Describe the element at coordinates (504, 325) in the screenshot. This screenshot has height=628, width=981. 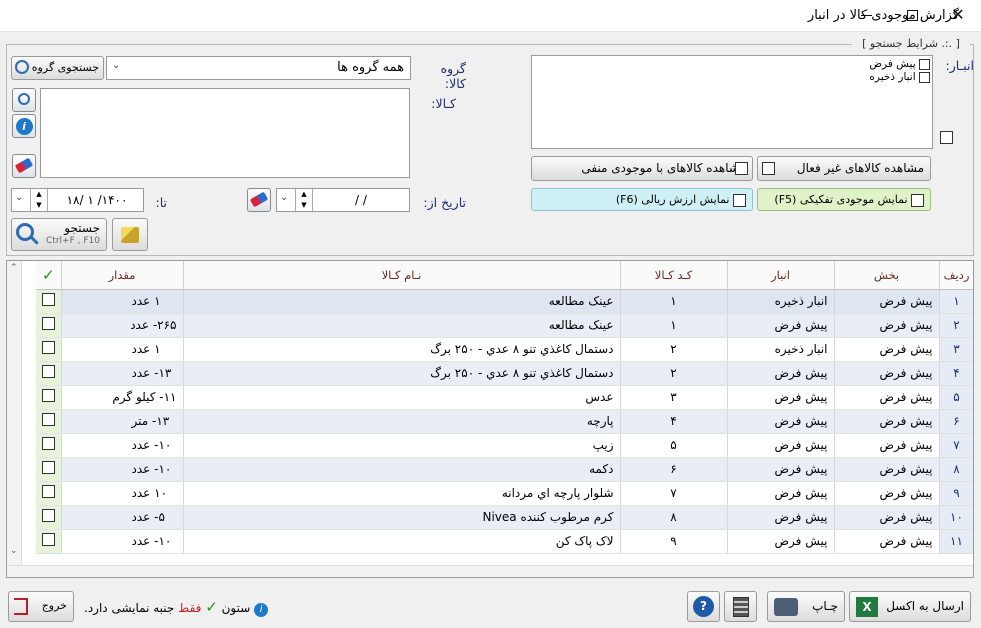
I see `table-row: ۲۶۵- عدد عينک مطالعه ۱ پیش فرض پیش فرض ۲` at that location.